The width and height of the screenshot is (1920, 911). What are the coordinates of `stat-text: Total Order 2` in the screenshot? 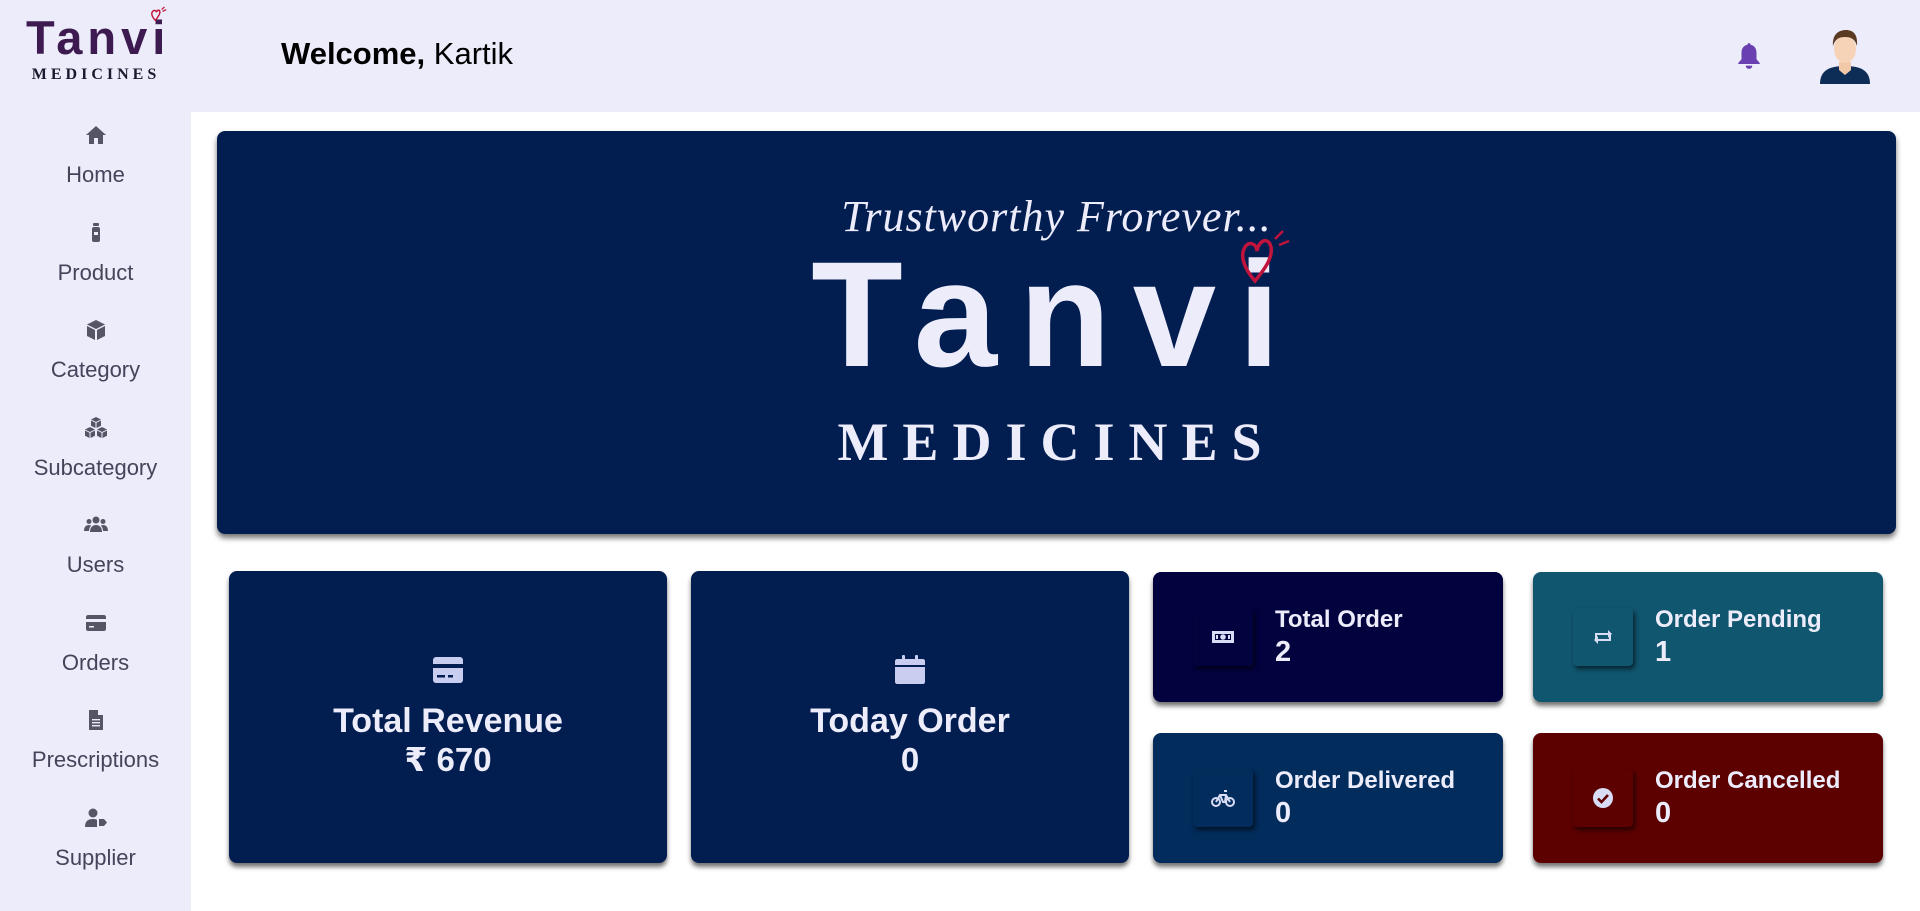 It's located at (1339, 637).